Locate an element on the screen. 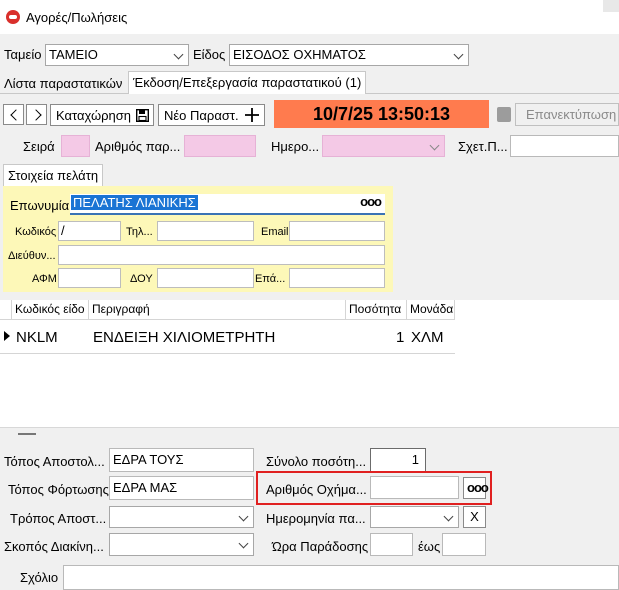  topos-apostolis-field: ΕΔΡΑ ΤΟΥΣ is located at coordinates (181, 460).